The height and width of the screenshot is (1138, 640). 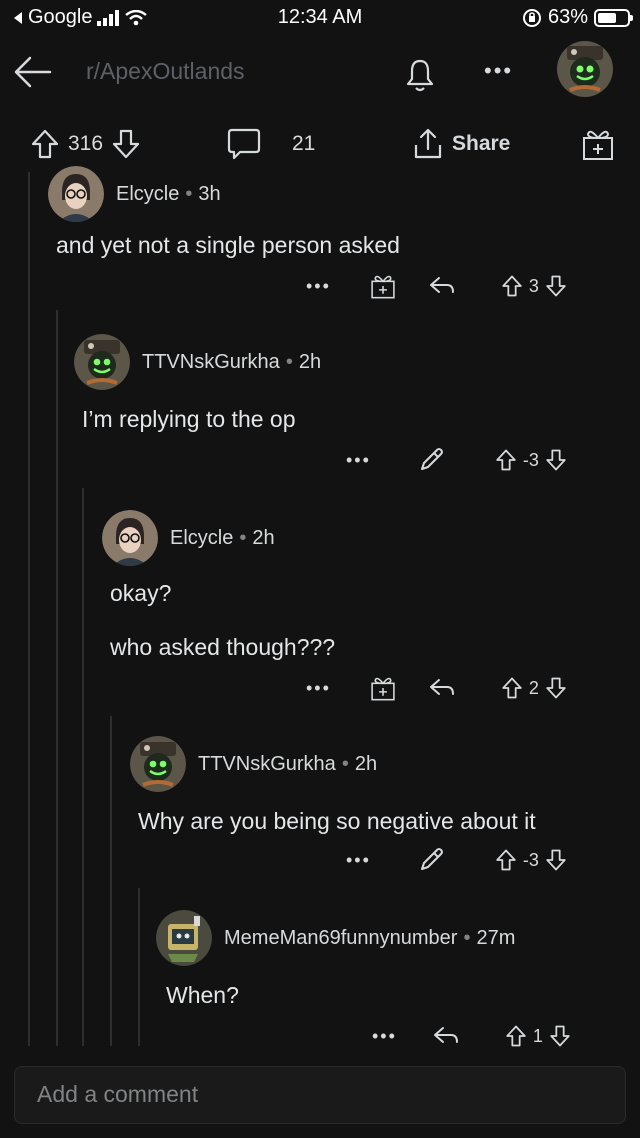 I want to click on comment-header: Elcycle • 3h, so click(x=134, y=194).